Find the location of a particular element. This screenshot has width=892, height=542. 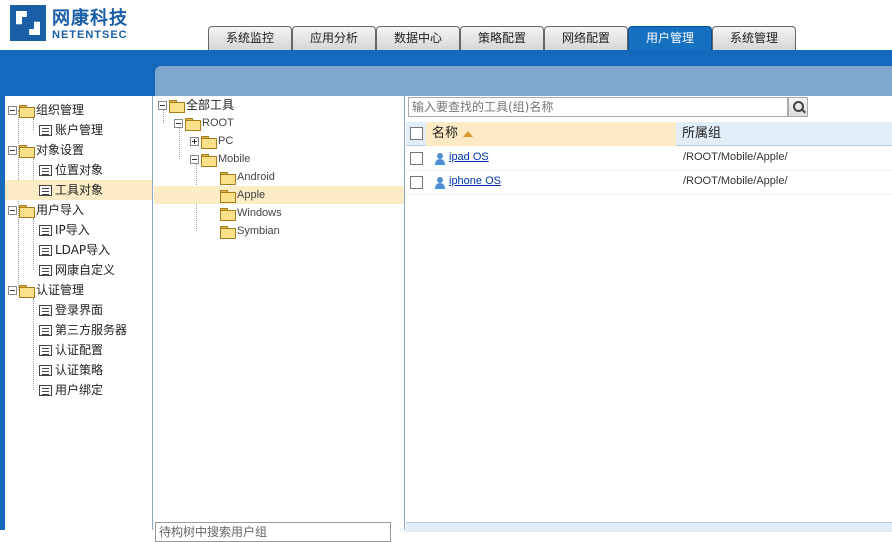

tree-node-apple: Apple is located at coordinates (279, 195).